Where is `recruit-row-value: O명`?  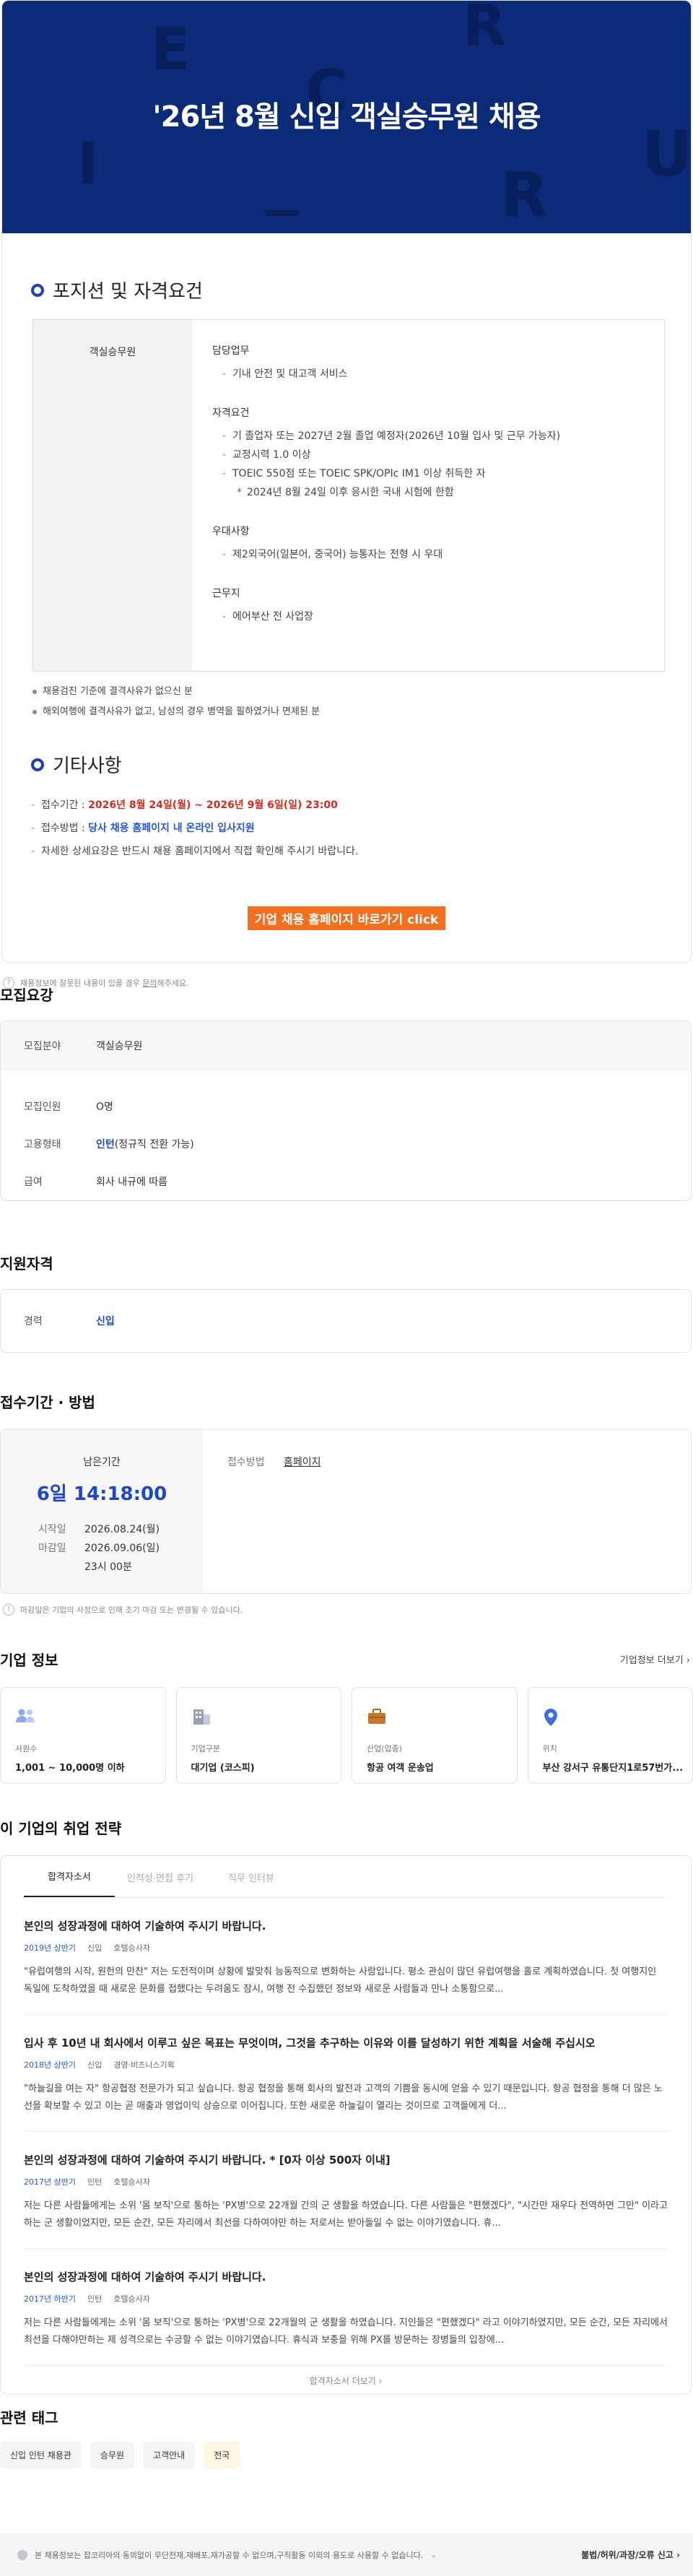
recruit-row-value: O명 is located at coordinates (104, 1107).